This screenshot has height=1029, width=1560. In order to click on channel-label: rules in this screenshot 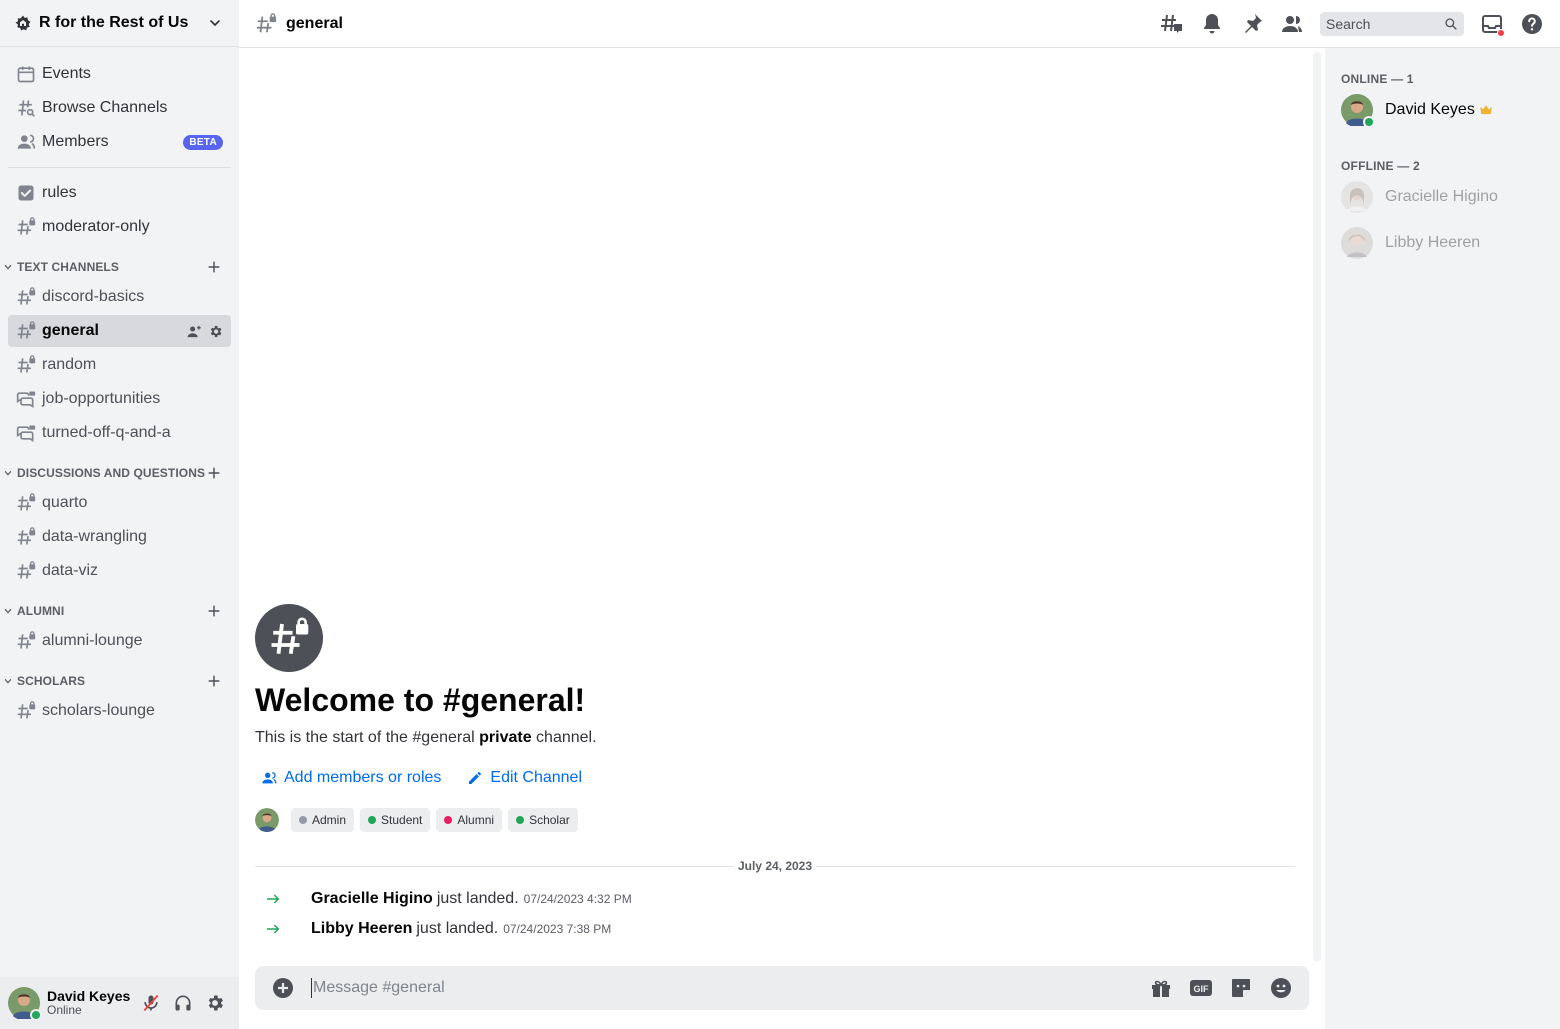, I will do `click(59, 192)`.